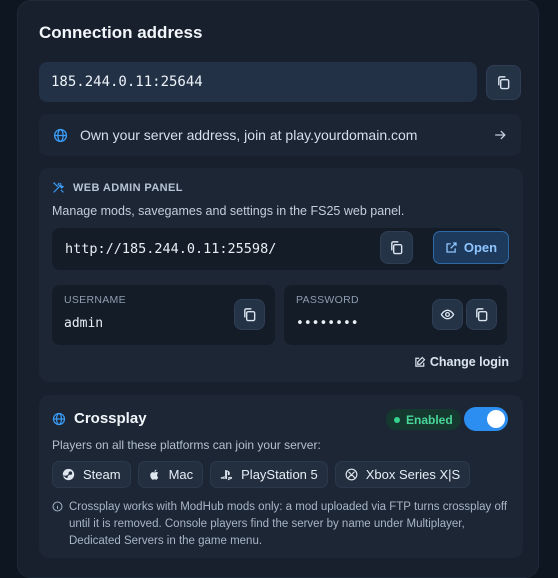 The image size is (558, 578). What do you see at coordinates (171, 249) in the screenshot?
I see `web-admin-url: http://185.244.0.11:25598/` at bounding box center [171, 249].